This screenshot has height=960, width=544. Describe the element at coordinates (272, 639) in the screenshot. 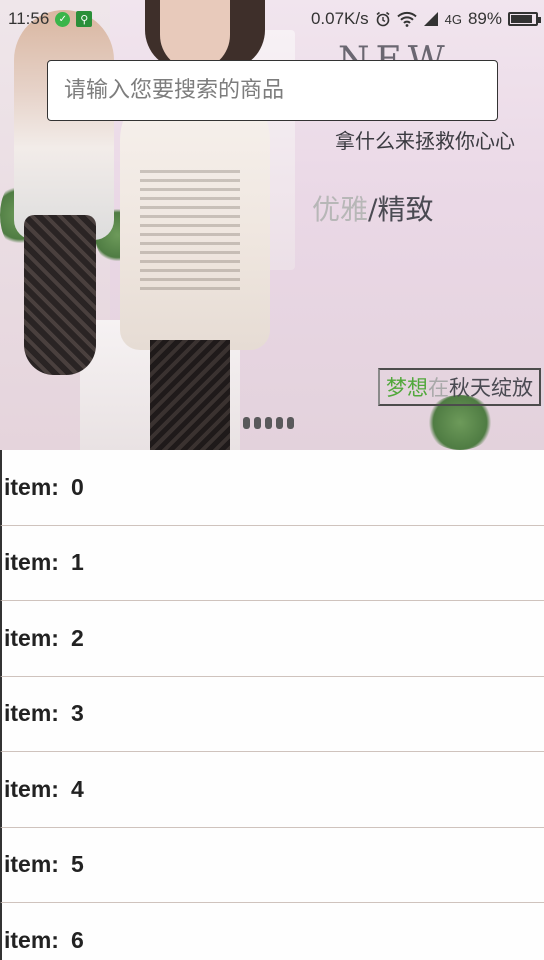

I see `list-item: item: 2` at that location.